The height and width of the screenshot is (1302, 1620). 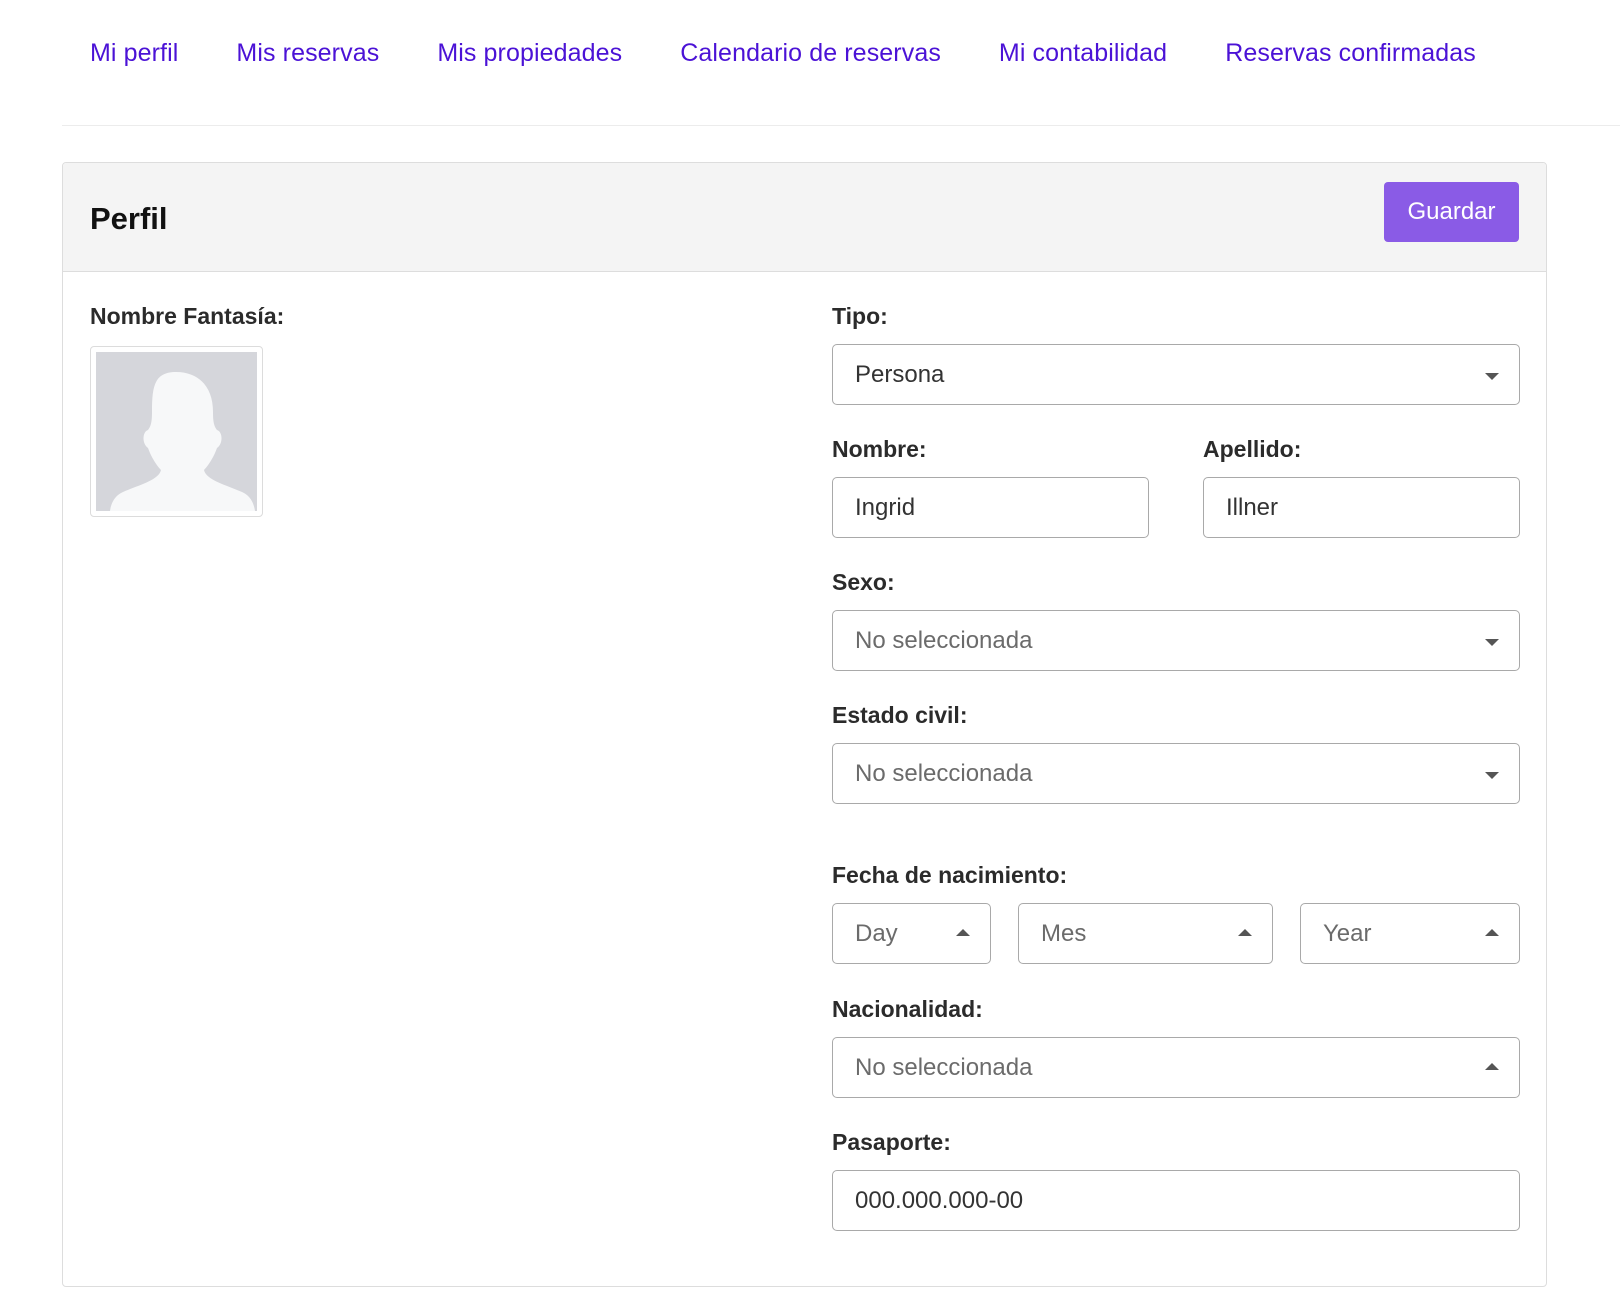 I want to click on sexo-field: Sexo: No seleccionada, so click(x=1176, y=620).